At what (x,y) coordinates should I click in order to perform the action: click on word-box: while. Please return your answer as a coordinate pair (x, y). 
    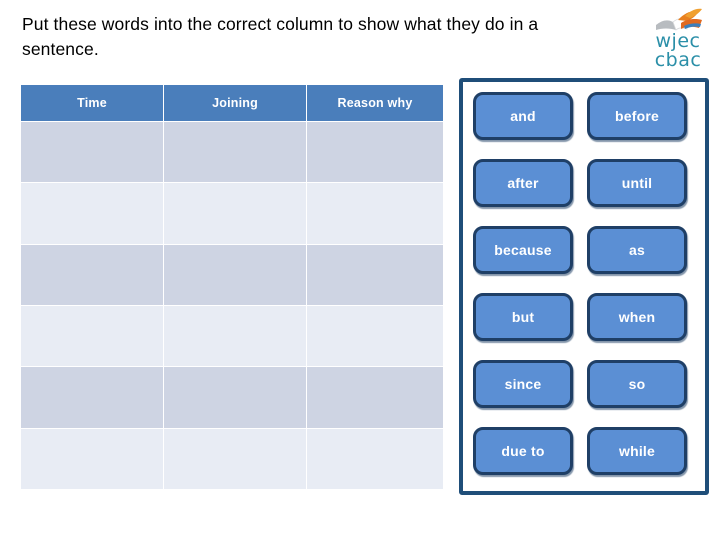
    Looking at the image, I should click on (637, 451).